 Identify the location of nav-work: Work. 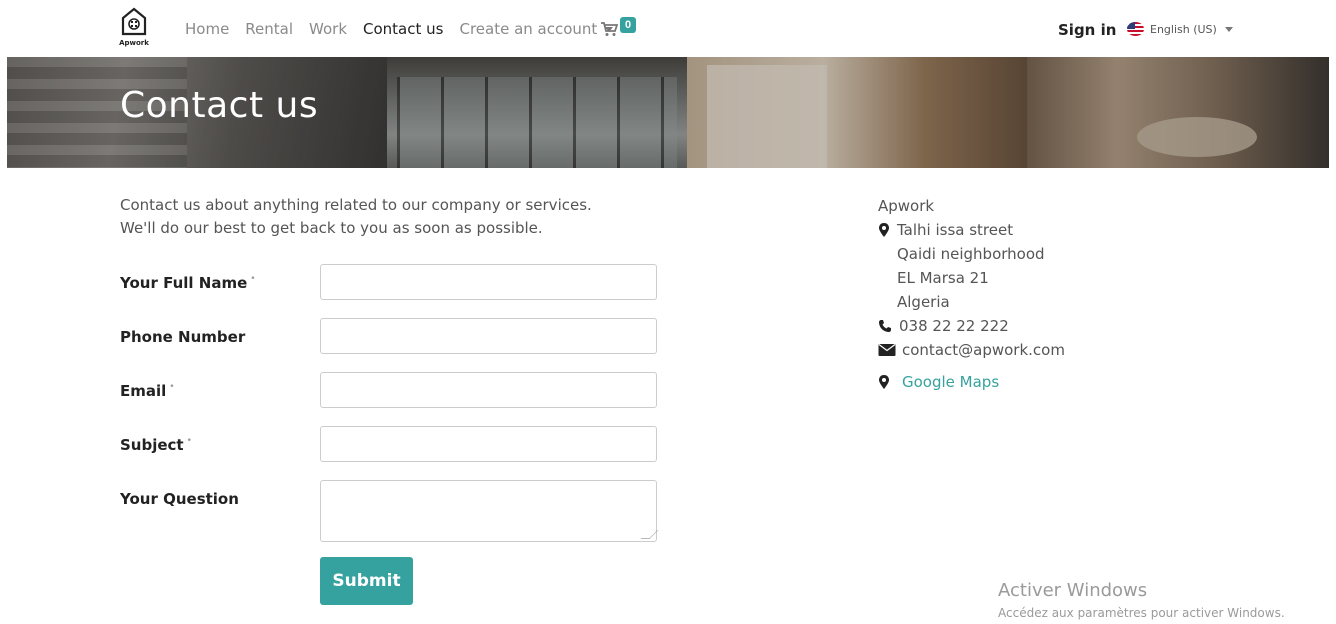
(328, 29).